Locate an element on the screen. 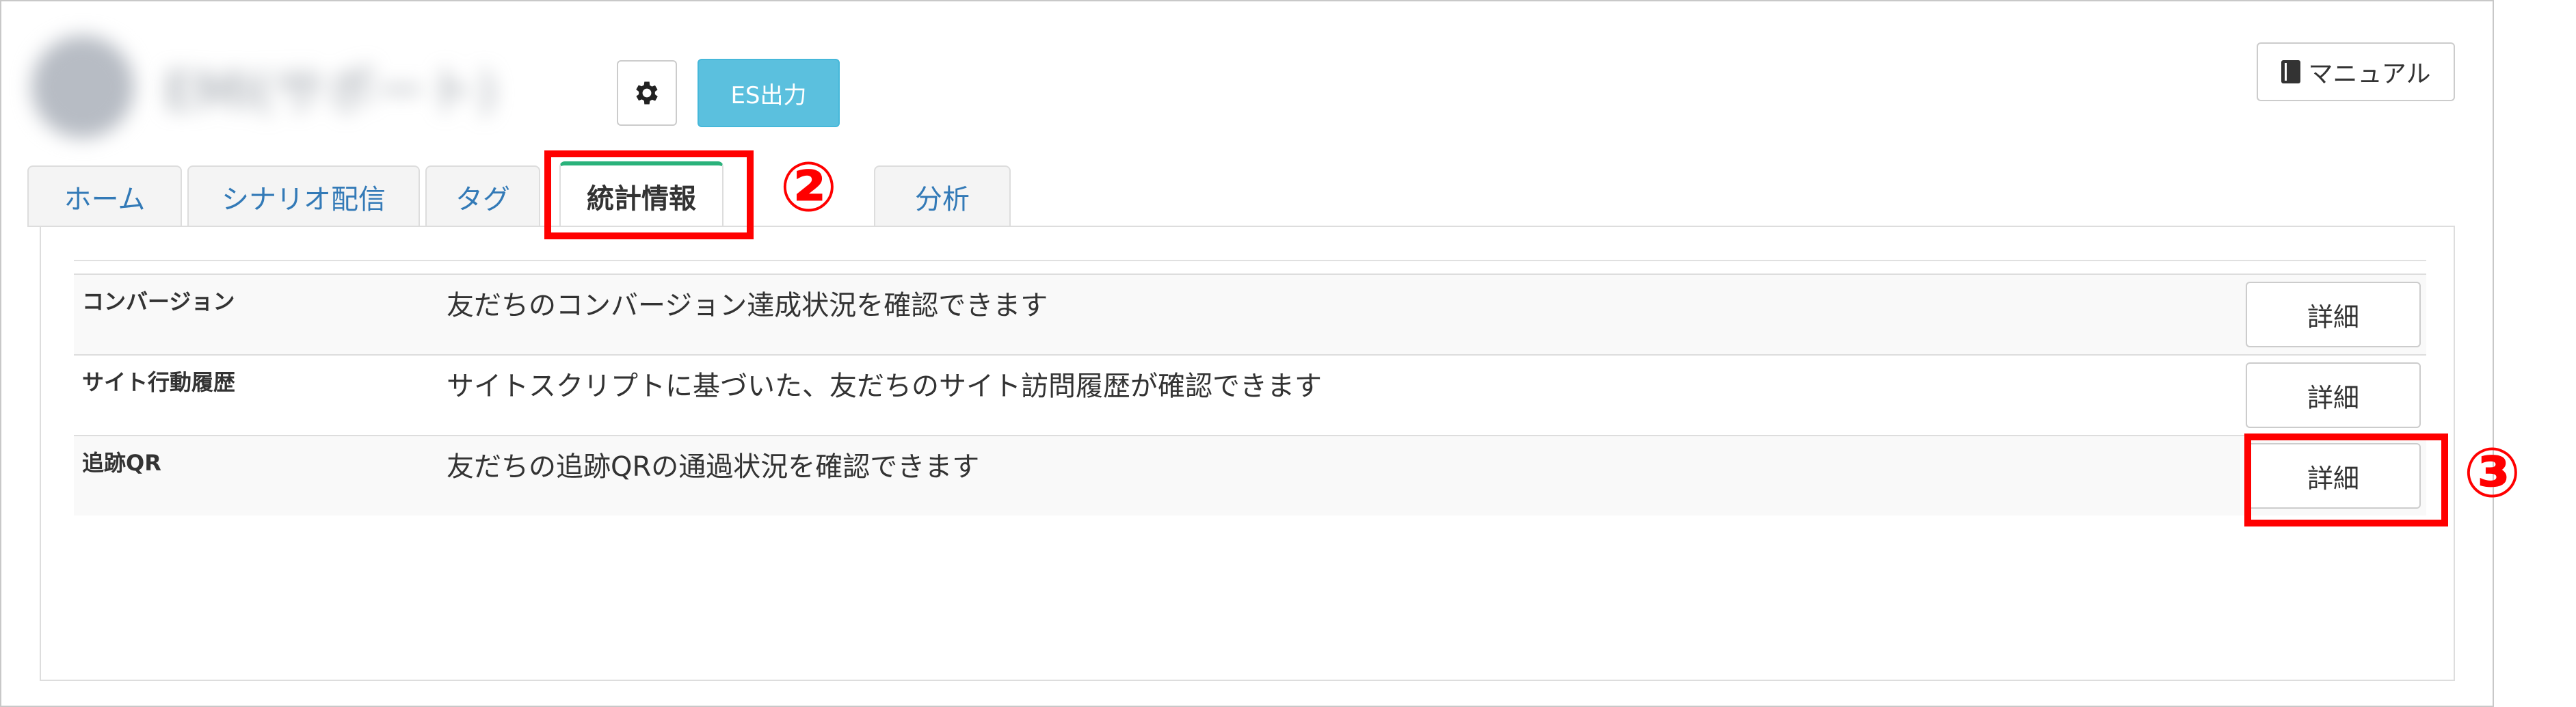 The image size is (2576, 707). manual-button: マニュアル is located at coordinates (2356, 72).